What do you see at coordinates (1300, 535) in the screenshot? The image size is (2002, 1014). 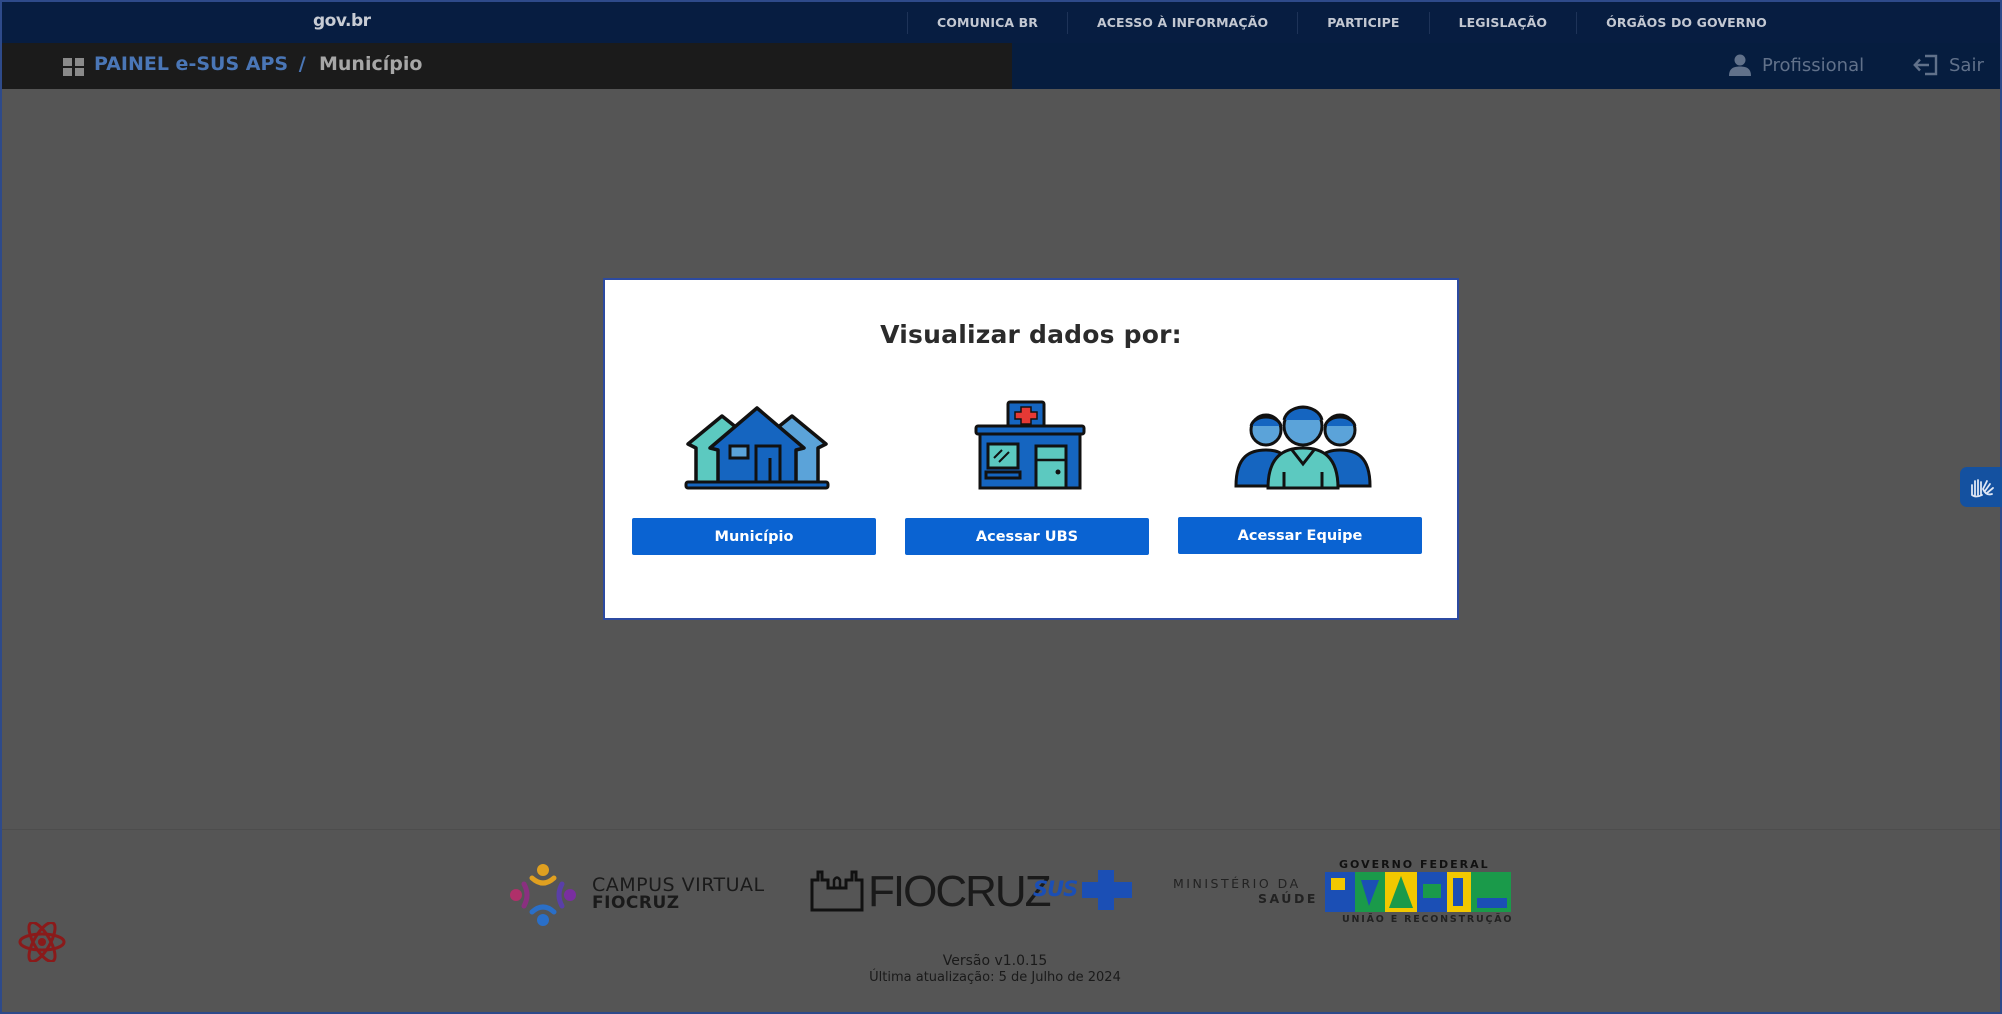 I see `acessar-equipe-button: Acessar Equipe` at bounding box center [1300, 535].